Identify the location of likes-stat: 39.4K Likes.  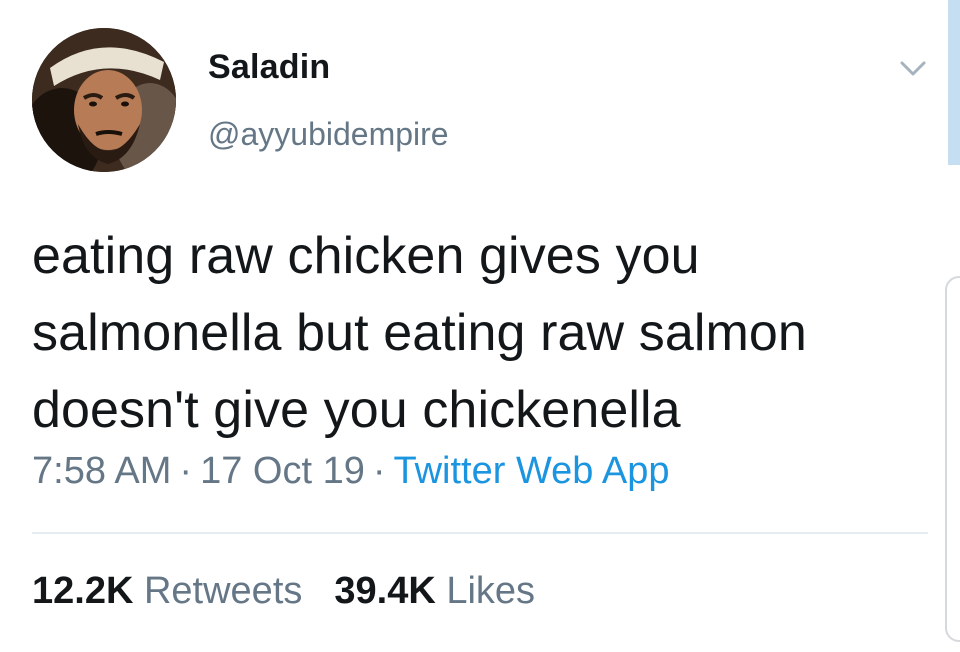
(434, 591).